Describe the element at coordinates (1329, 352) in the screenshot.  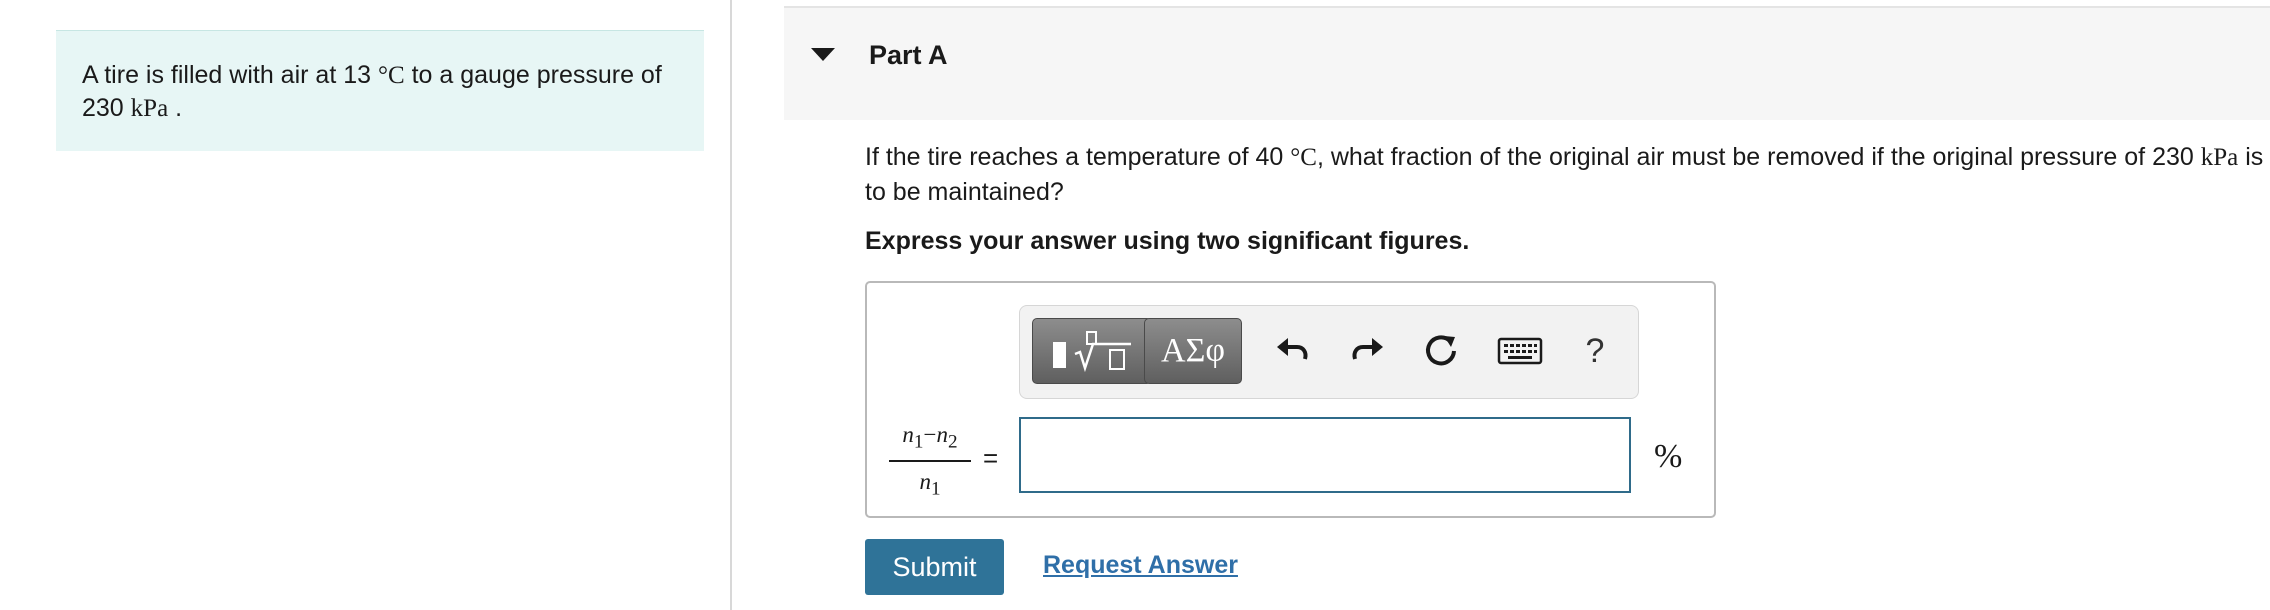
I see `math-toolbar: ΑΣφ ?` at that location.